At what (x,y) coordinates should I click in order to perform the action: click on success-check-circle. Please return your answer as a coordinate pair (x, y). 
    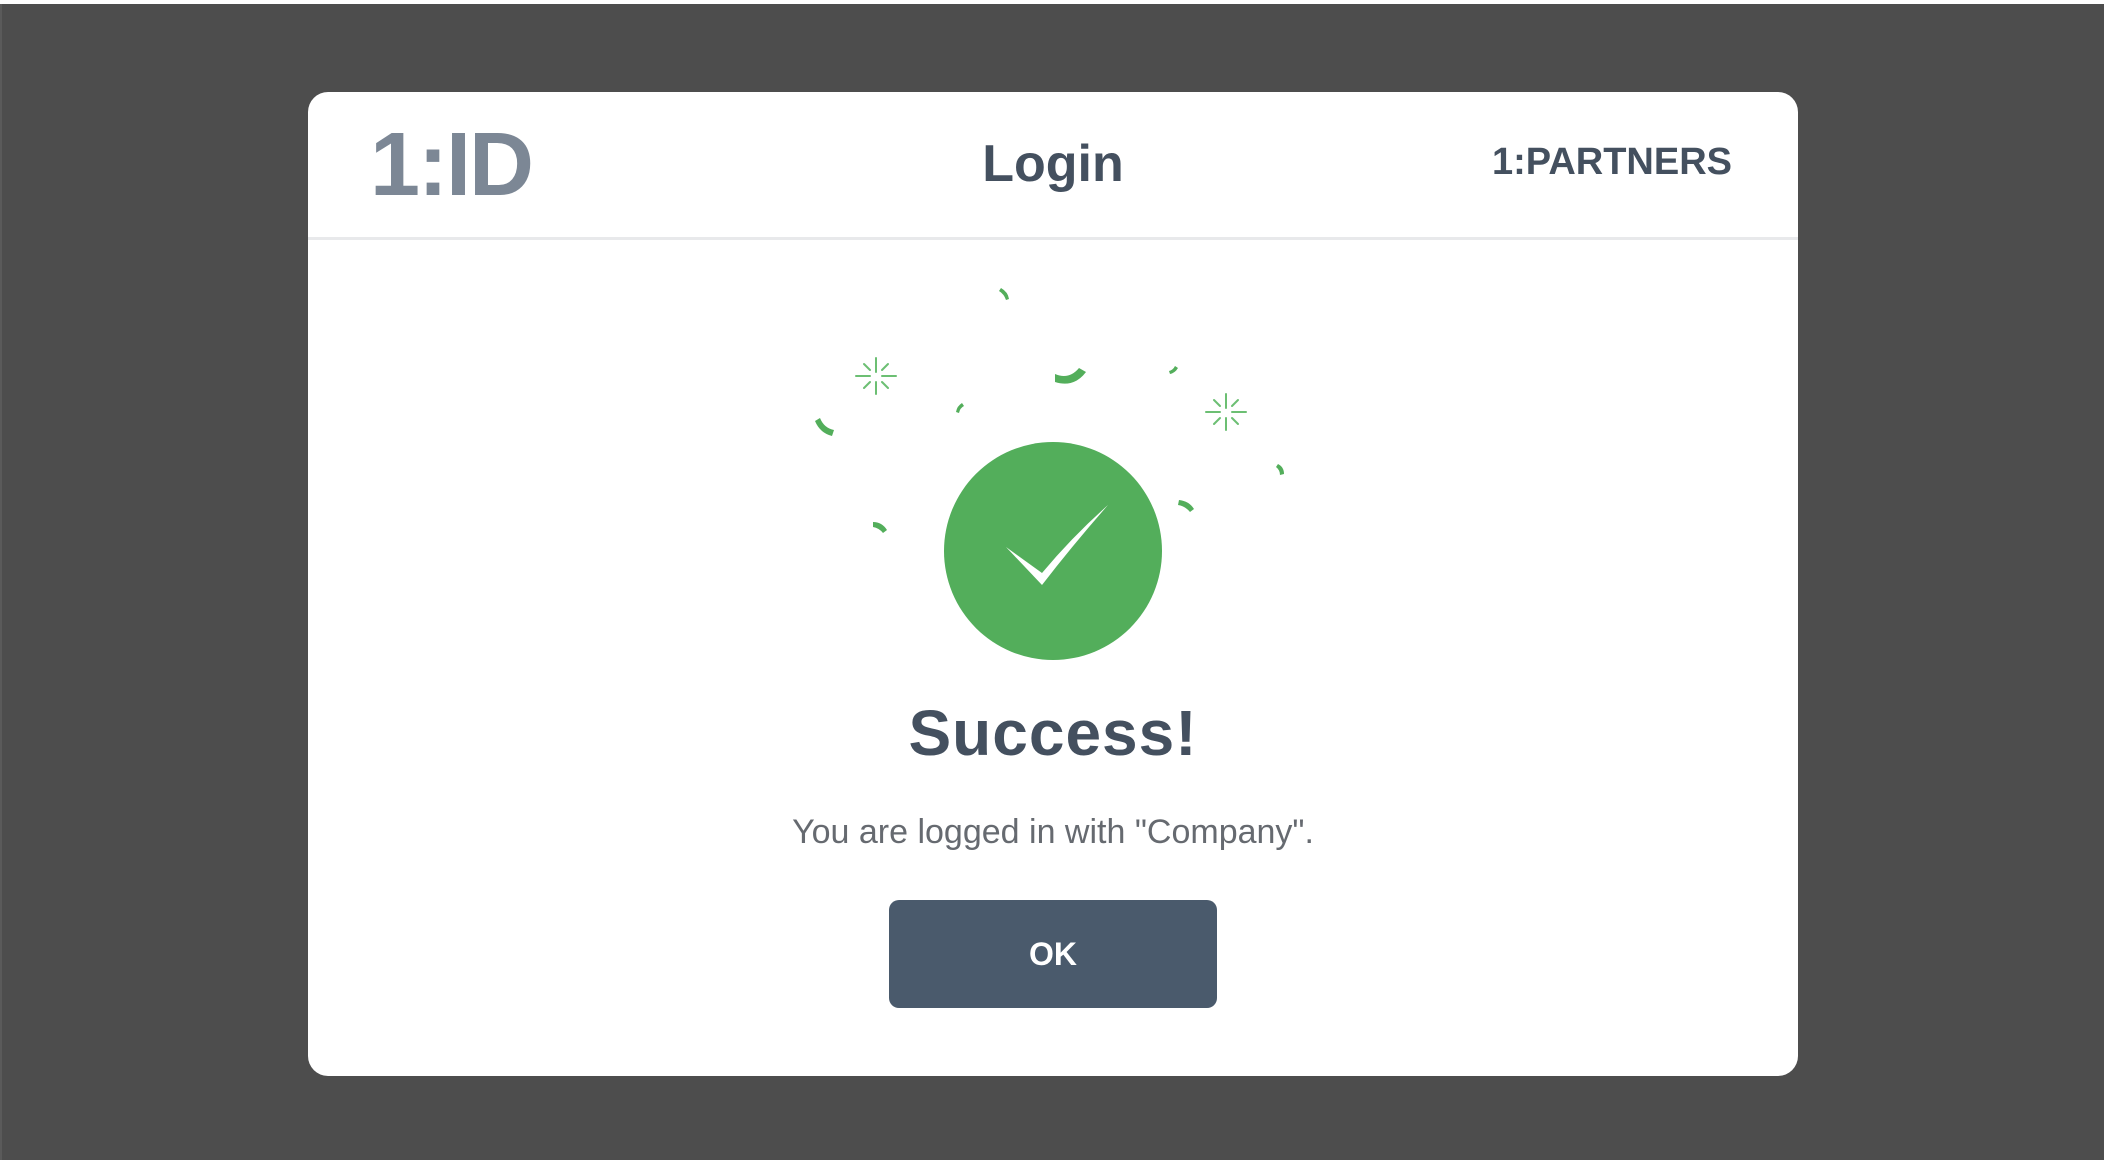
    Looking at the image, I should click on (1053, 551).